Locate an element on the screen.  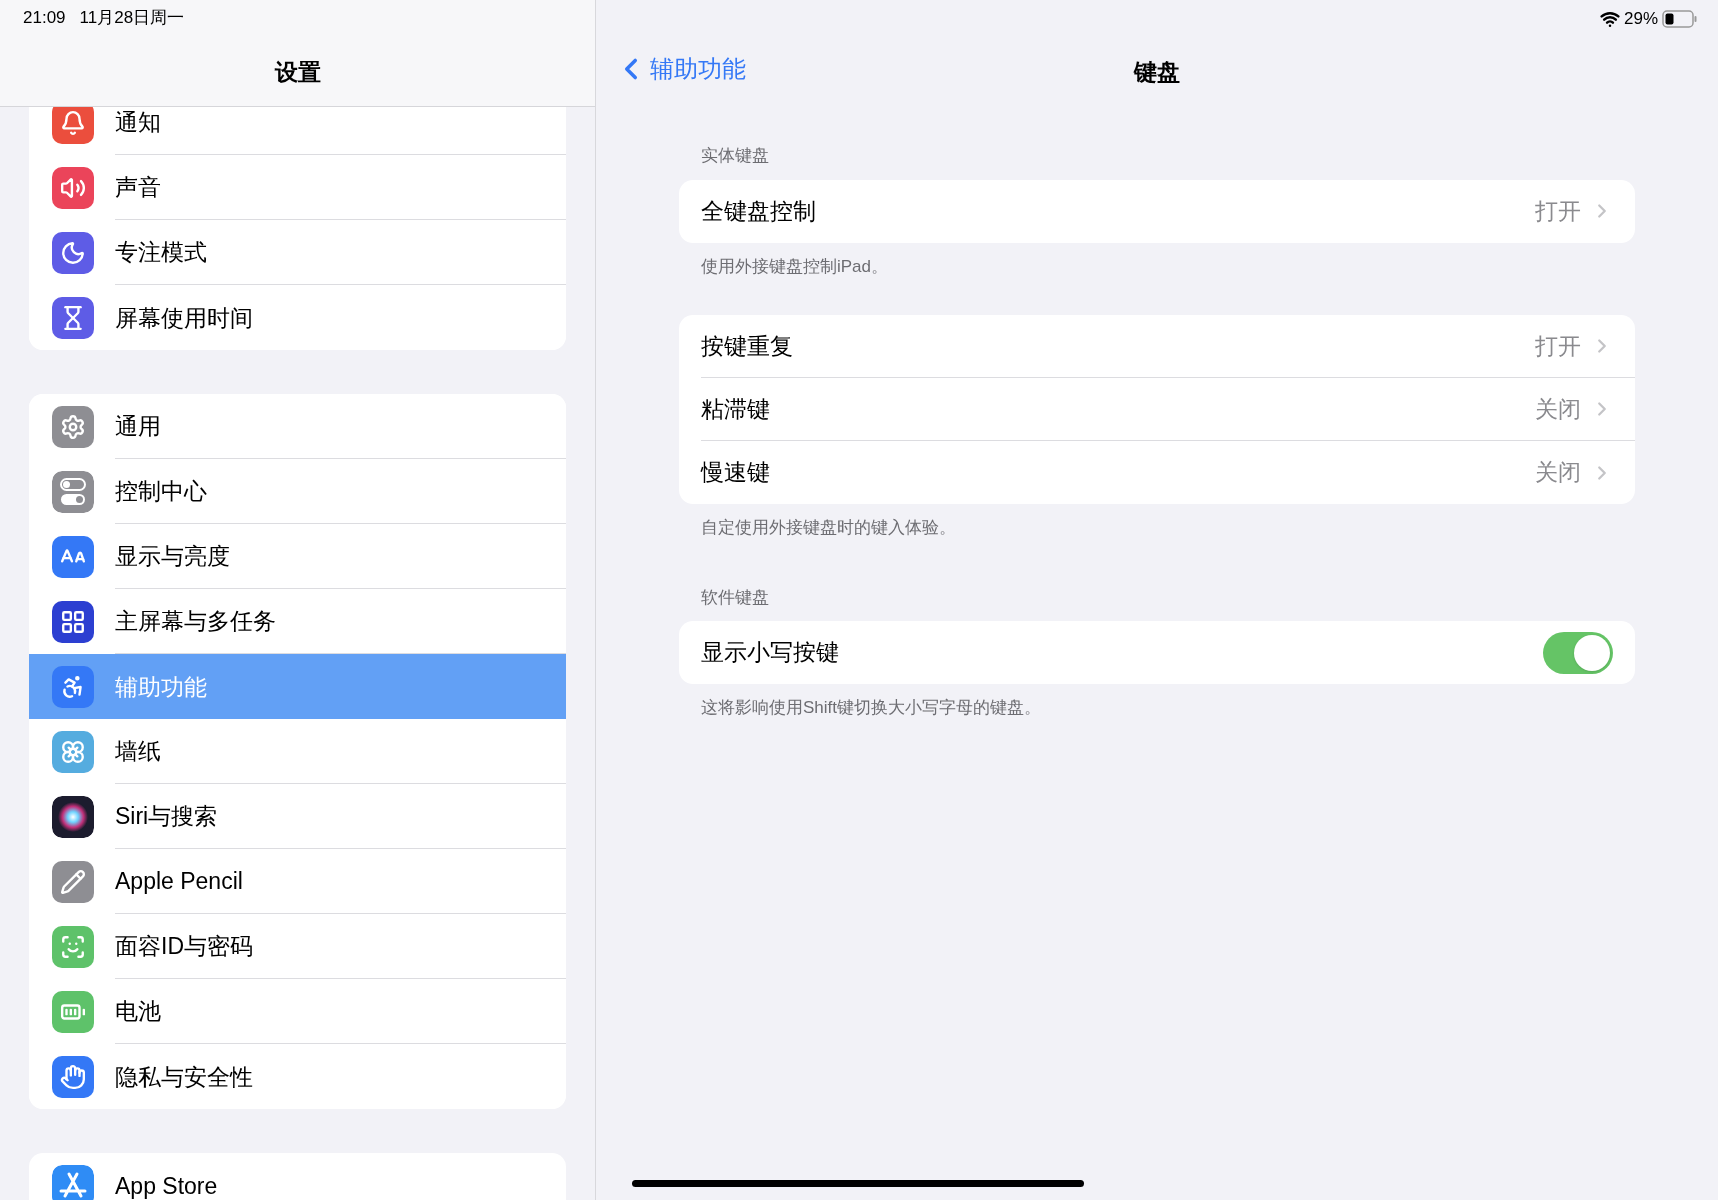
section-header: 实体键盘 is located at coordinates (735, 156).